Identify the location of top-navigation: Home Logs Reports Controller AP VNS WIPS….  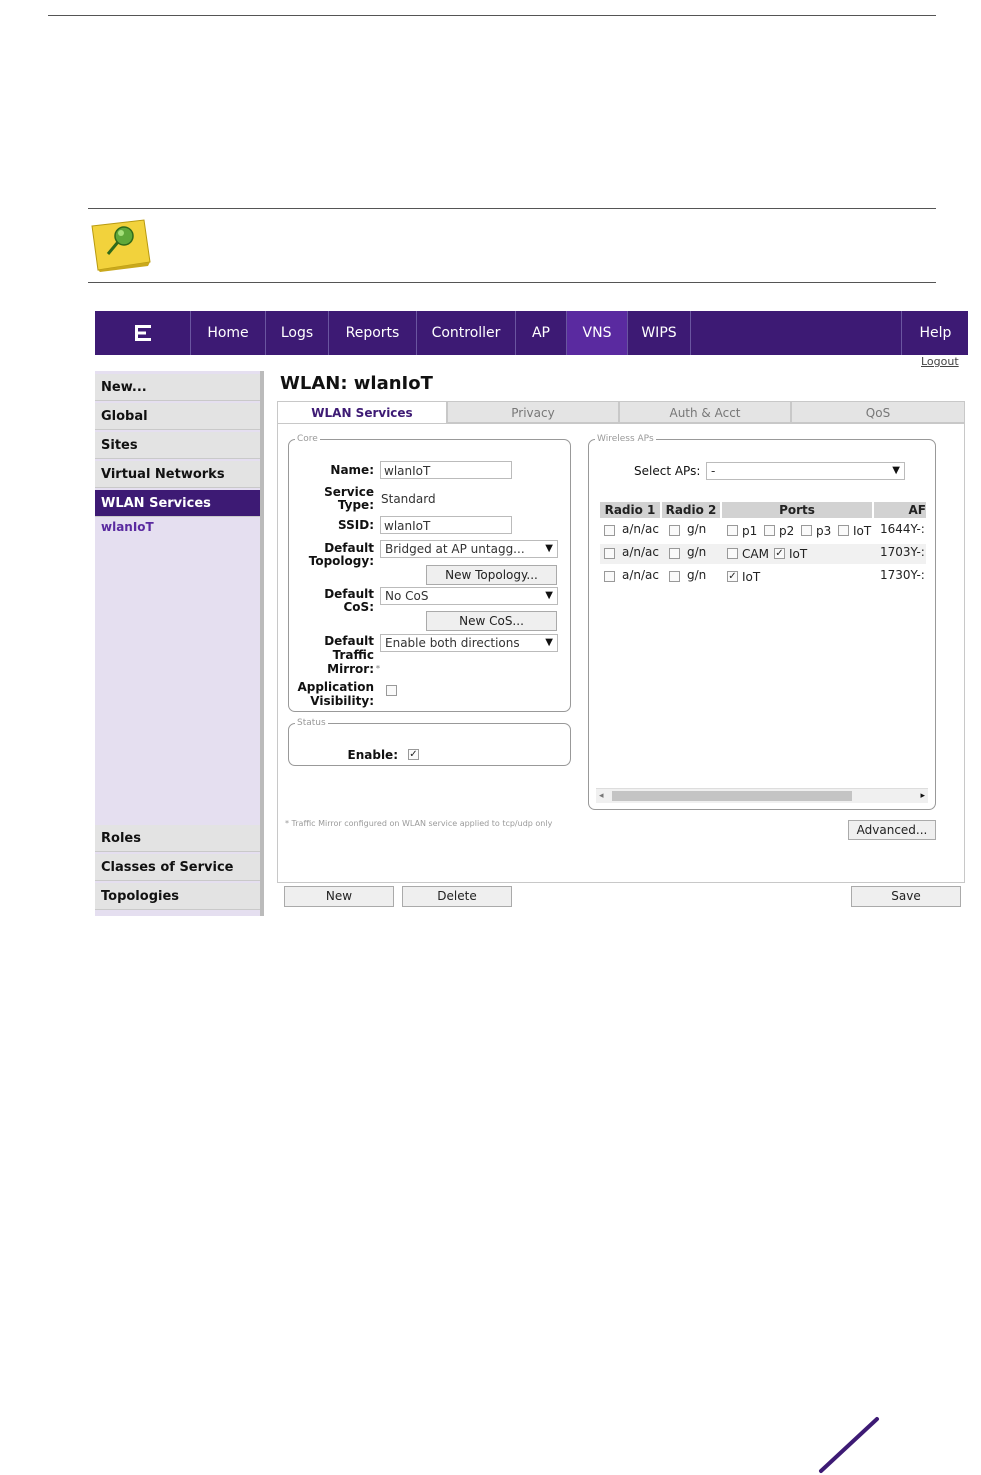
(531, 333).